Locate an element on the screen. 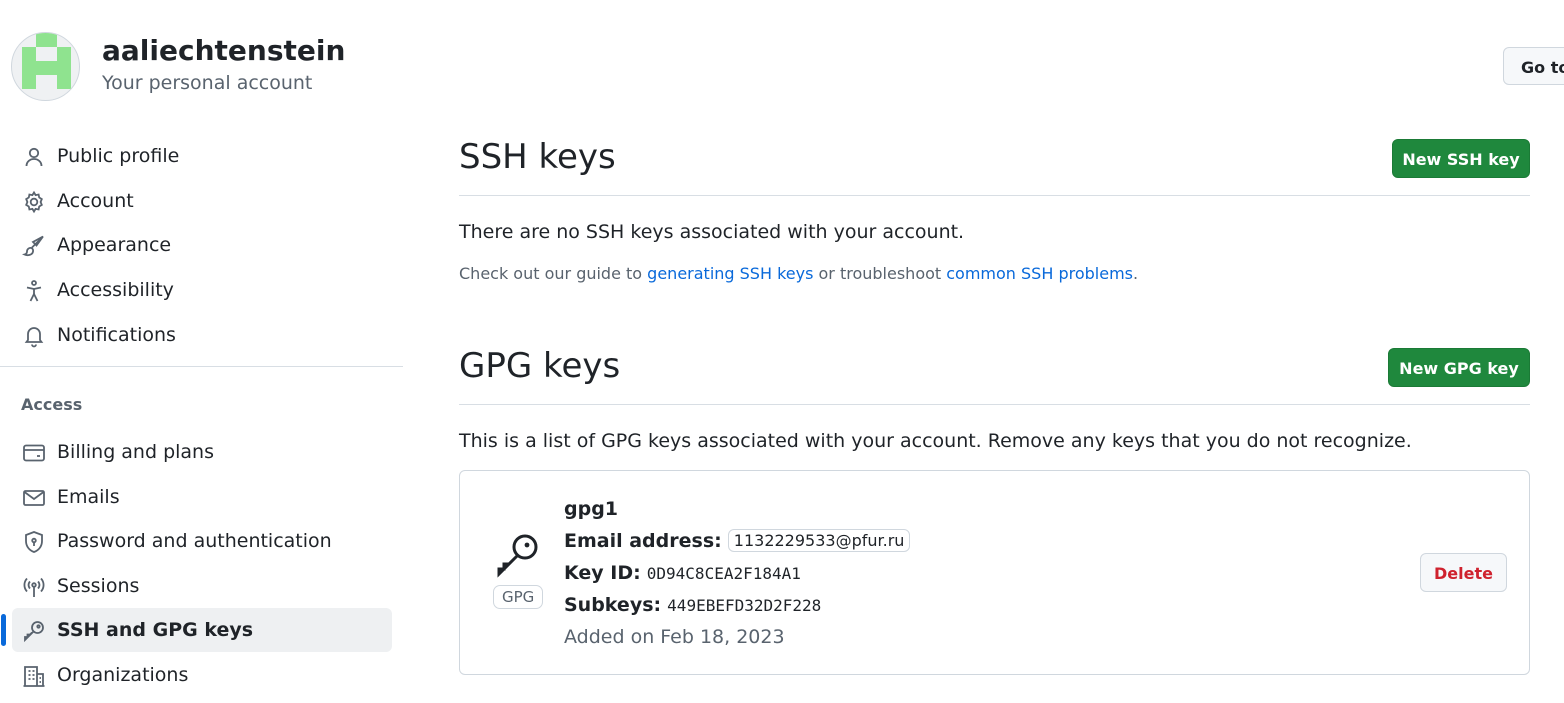 Image resolution: width=1564 pixels, height=703 pixels. sidebar-item-label: Accessibility is located at coordinates (115, 290).